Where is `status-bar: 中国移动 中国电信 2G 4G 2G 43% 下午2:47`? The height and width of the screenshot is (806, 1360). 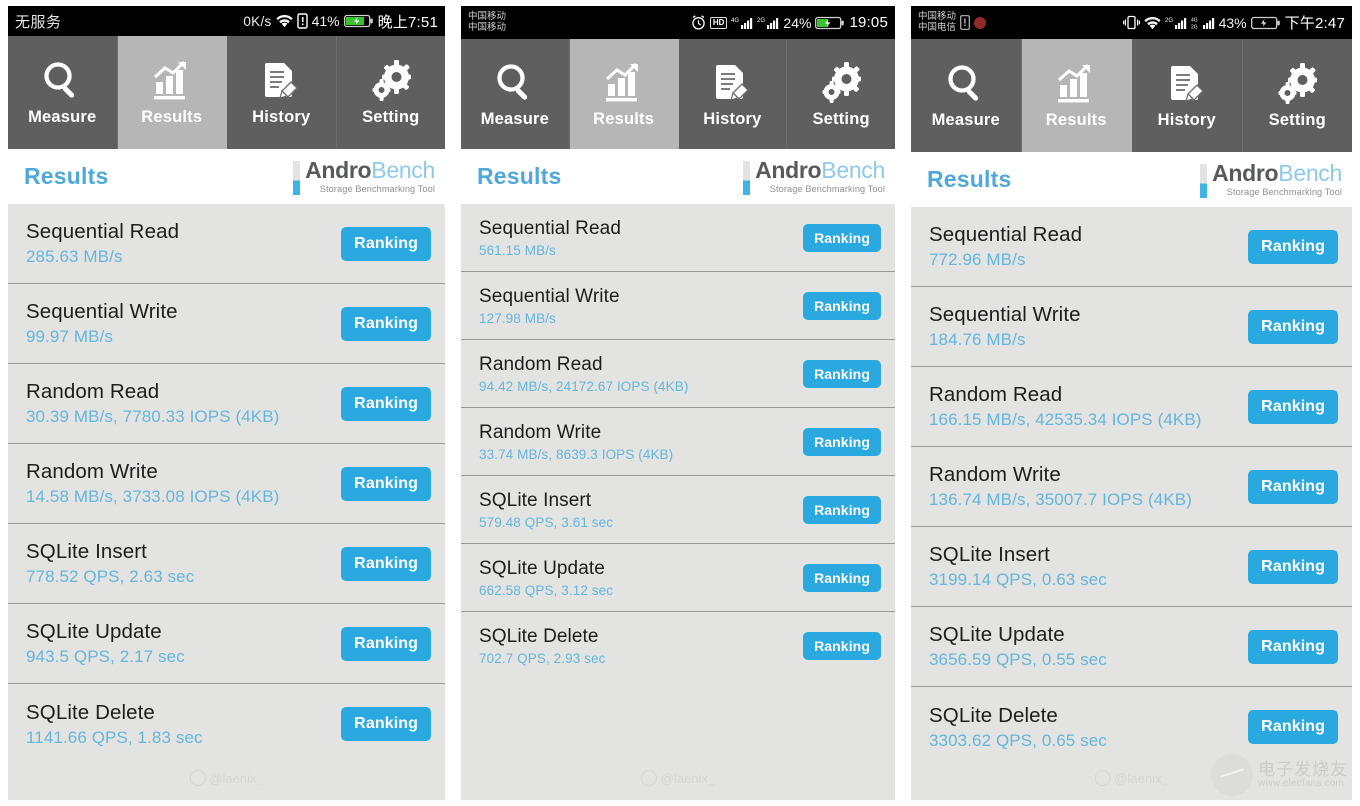
status-bar: 中国移动 中国电信 2G 4G 2G 43% 下午2:47 is located at coordinates (1131, 22).